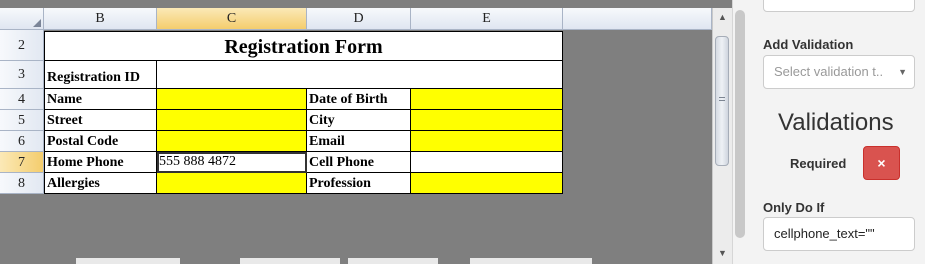 This screenshot has height=264, width=925. What do you see at coordinates (232, 183) in the screenshot?
I see `allergies-input-cell` at bounding box center [232, 183].